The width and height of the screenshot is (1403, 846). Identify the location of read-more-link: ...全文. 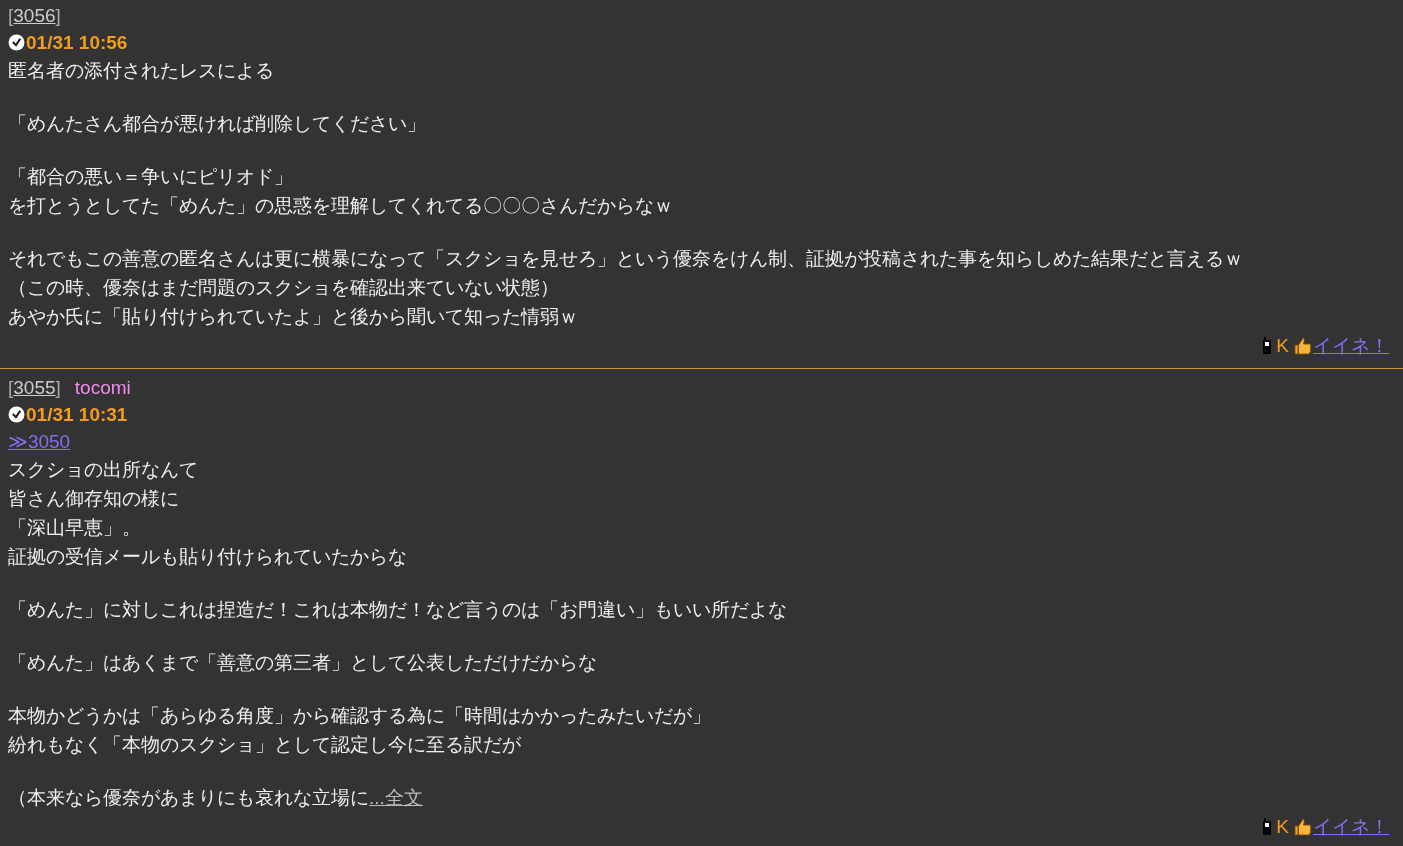
(396, 797).